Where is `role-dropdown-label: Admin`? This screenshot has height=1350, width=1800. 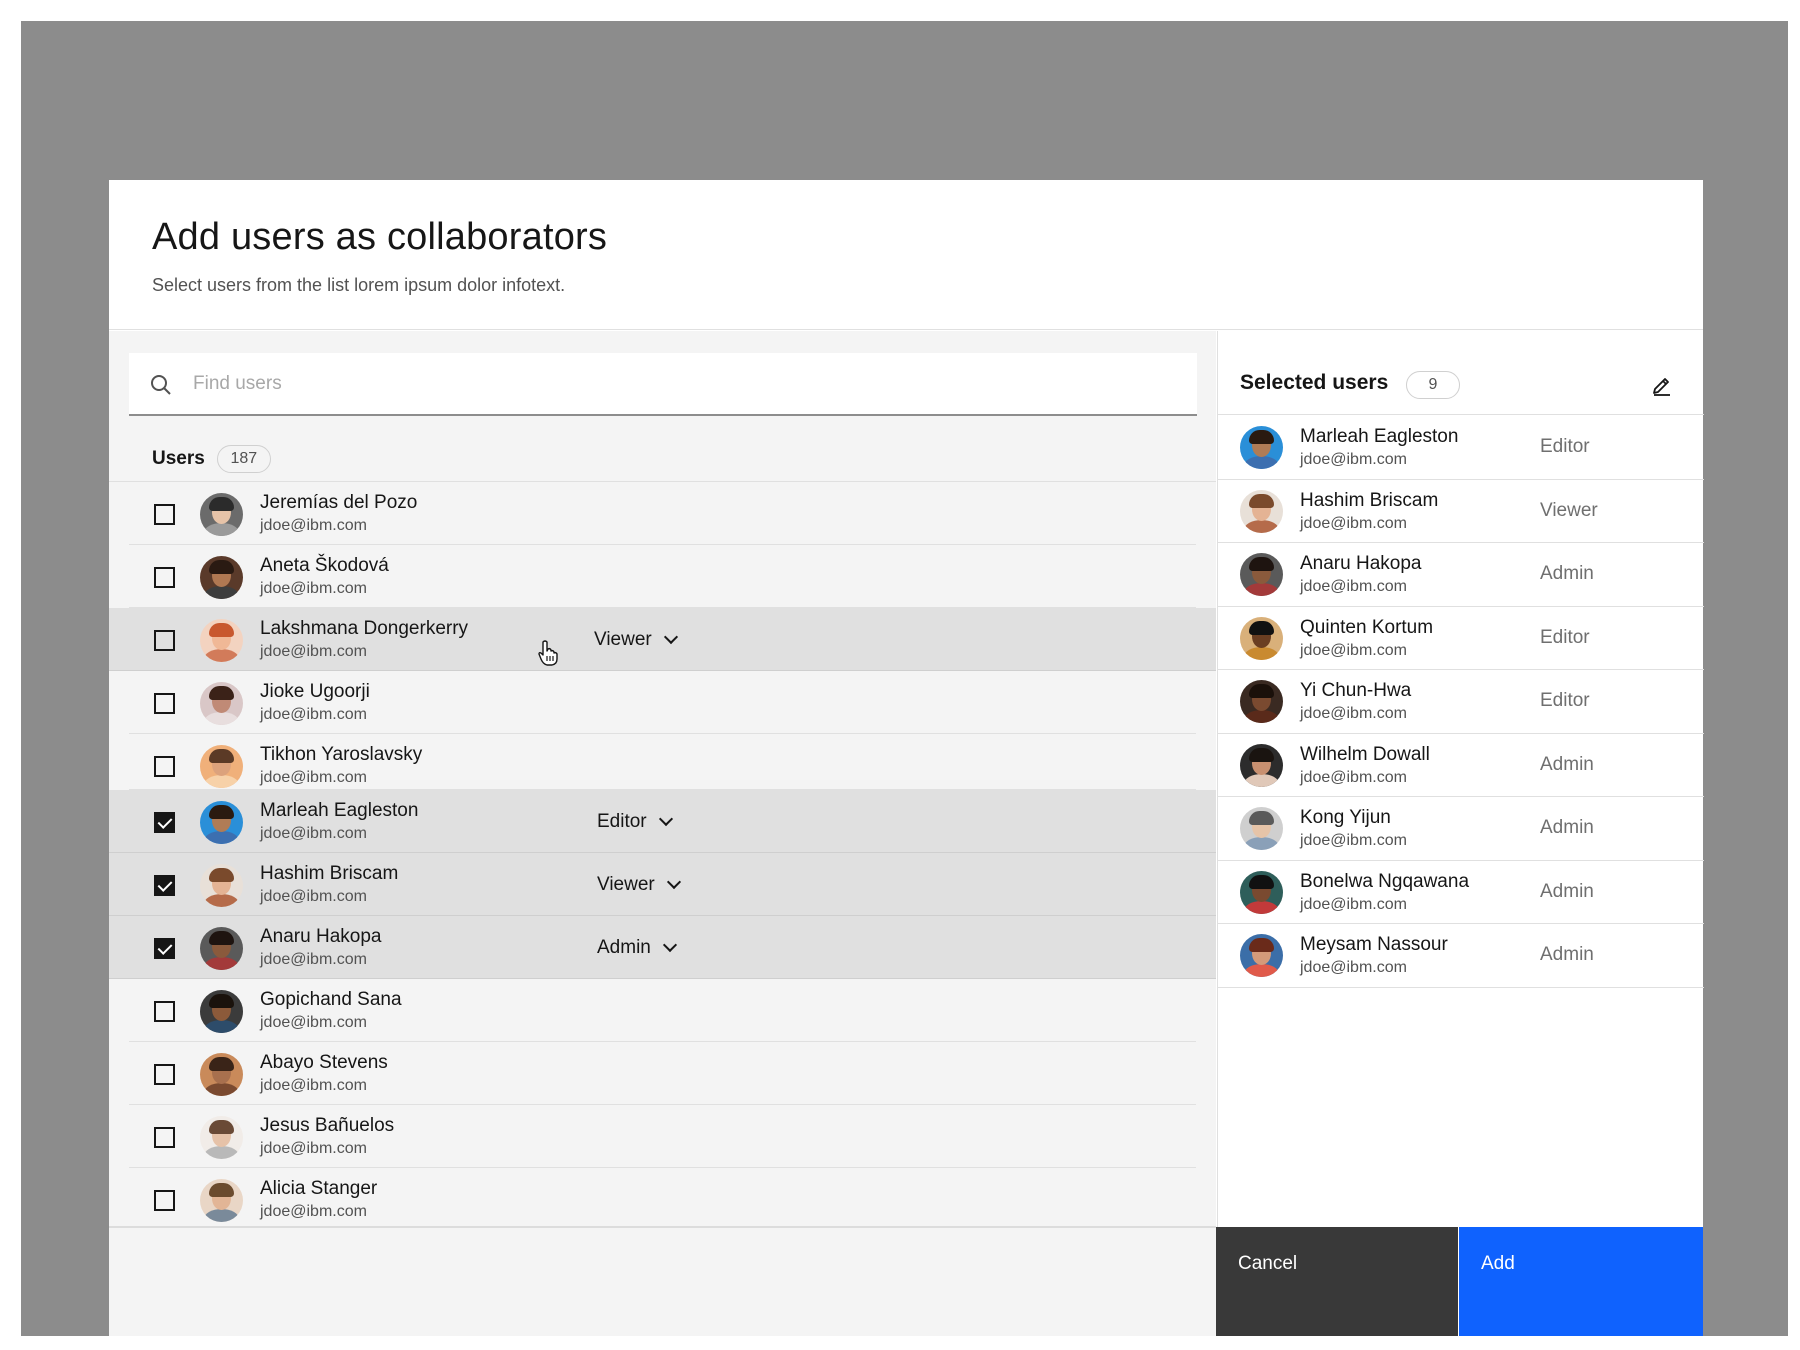
role-dropdown-label: Admin is located at coordinates (624, 947).